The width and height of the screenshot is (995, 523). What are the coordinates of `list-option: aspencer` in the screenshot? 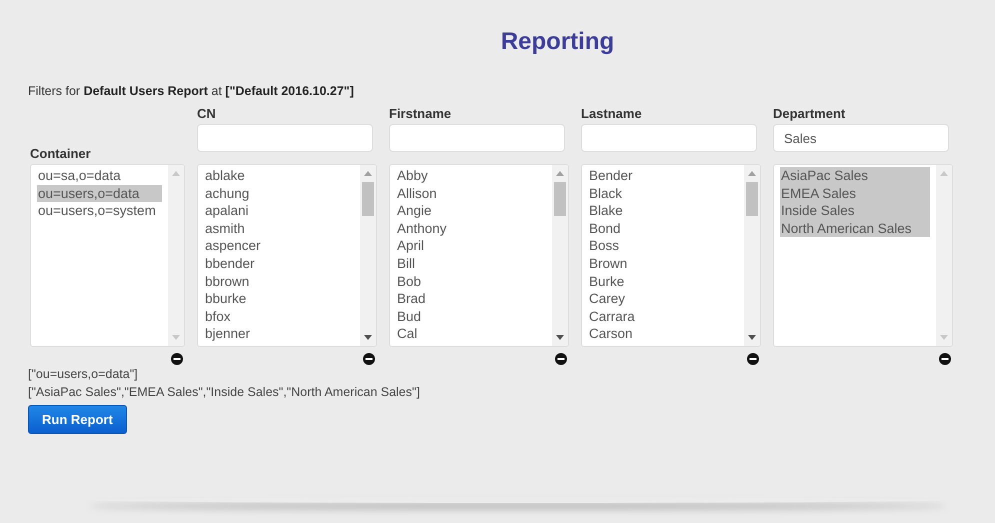 It's located at (233, 246).